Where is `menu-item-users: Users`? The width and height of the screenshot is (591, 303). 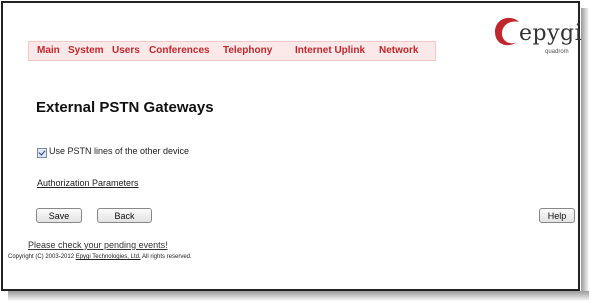 menu-item-users: Users is located at coordinates (126, 50).